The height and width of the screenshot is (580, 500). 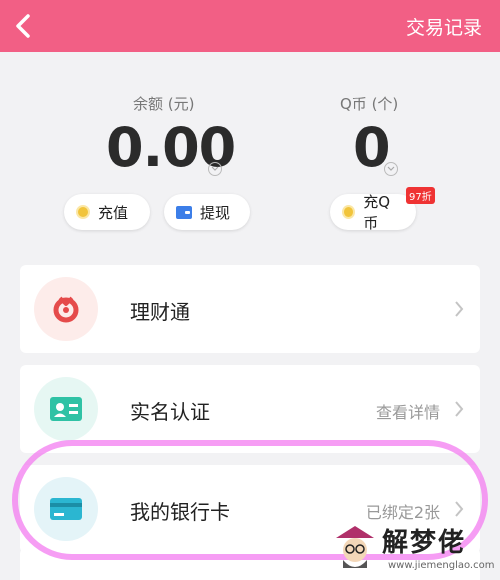 I want to click on withdraw-label: 提现, so click(x=215, y=212).